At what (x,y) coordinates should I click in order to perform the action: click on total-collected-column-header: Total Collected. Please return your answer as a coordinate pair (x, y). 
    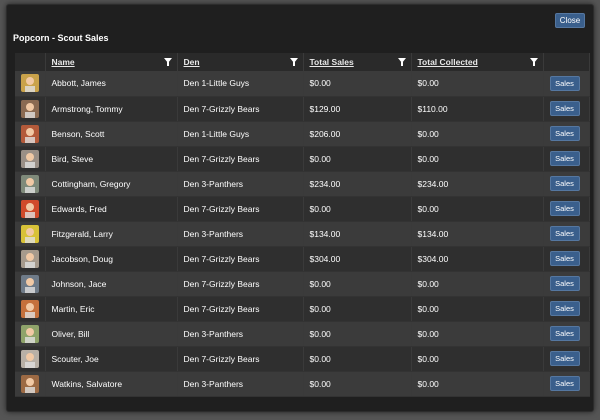
    Looking at the image, I should click on (477, 62).